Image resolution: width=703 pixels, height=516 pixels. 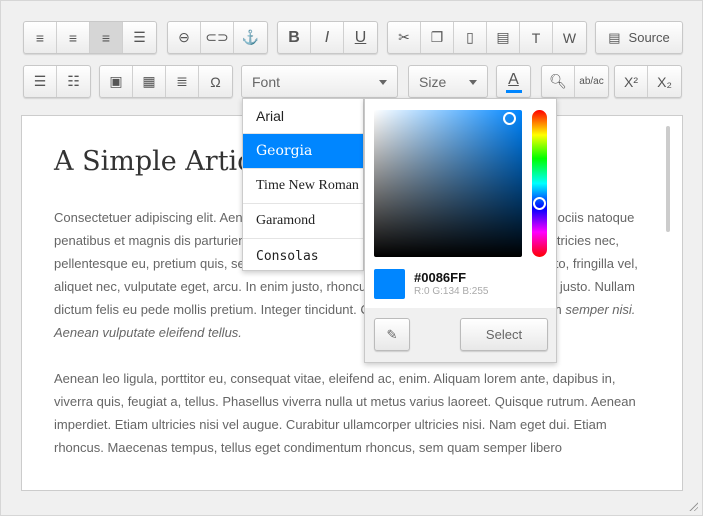 What do you see at coordinates (440, 277) in the screenshot?
I see `hex-value: #0086FF` at bounding box center [440, 277].